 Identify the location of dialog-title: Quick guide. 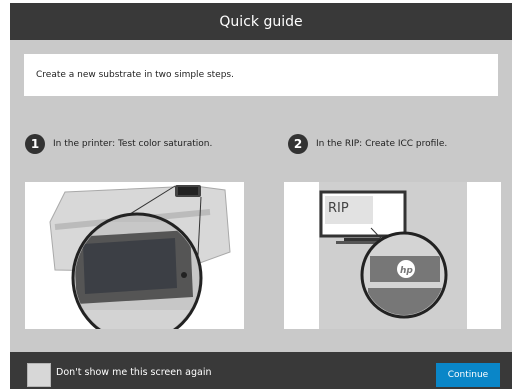
(261, 21).